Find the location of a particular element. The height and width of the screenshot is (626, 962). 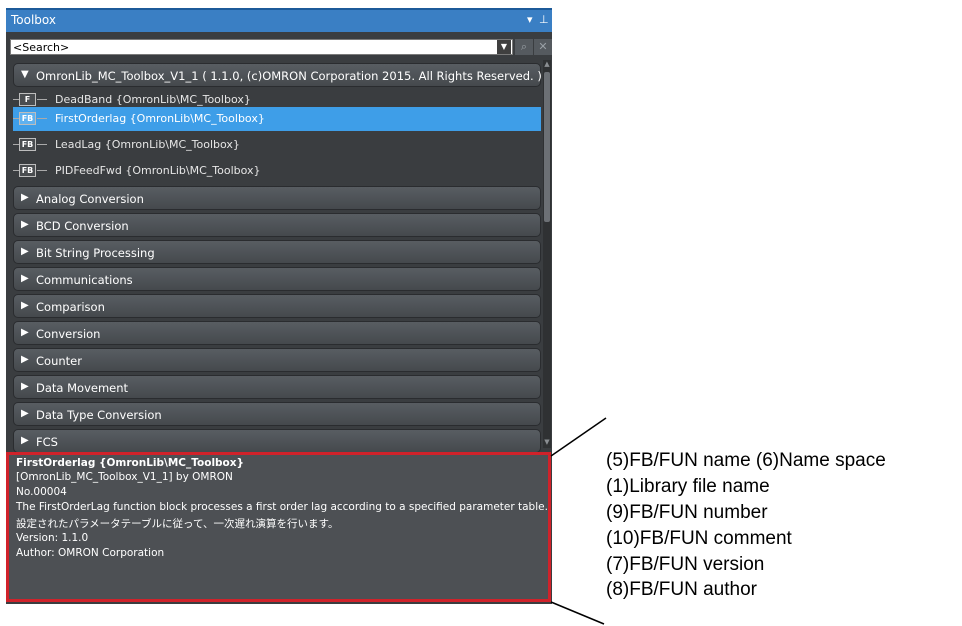

callout-lines is located at coordinates (578, 521).